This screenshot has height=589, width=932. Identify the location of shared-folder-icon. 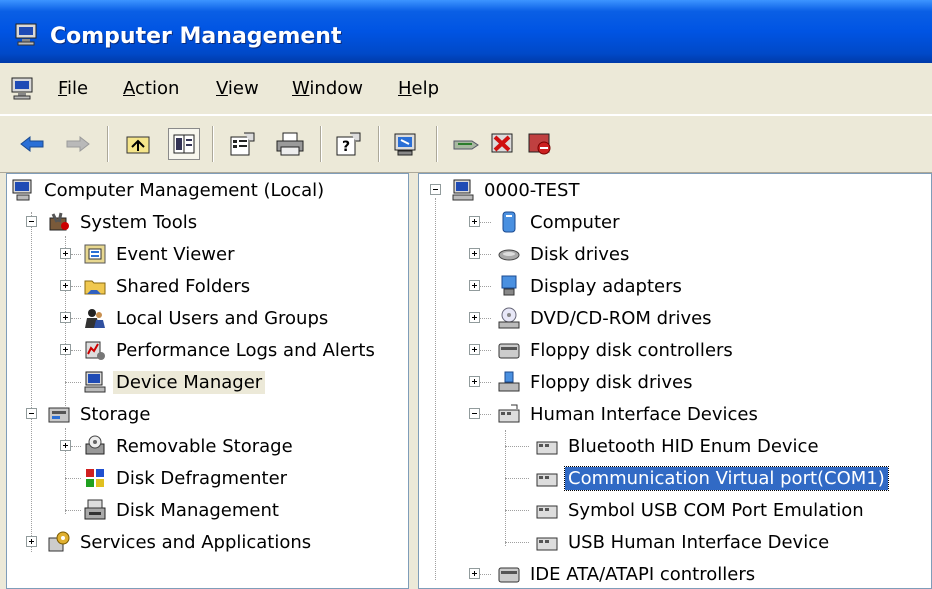
(95, 287).